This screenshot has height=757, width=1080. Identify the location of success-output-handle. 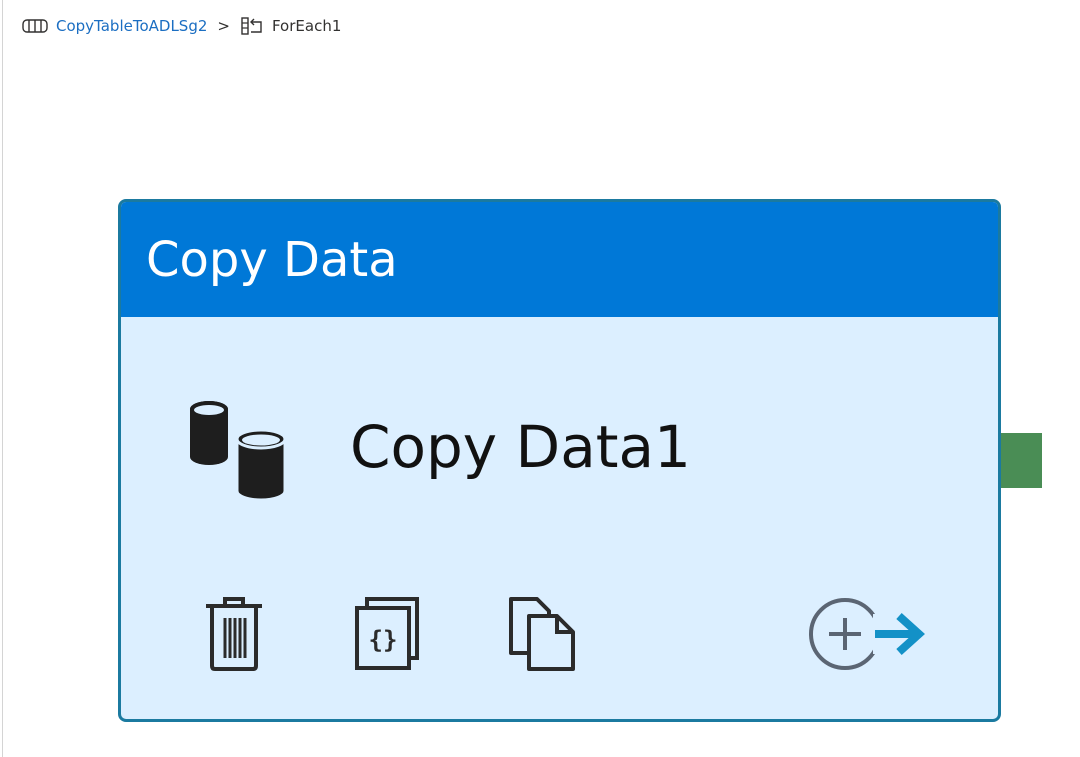
(1021, 460).